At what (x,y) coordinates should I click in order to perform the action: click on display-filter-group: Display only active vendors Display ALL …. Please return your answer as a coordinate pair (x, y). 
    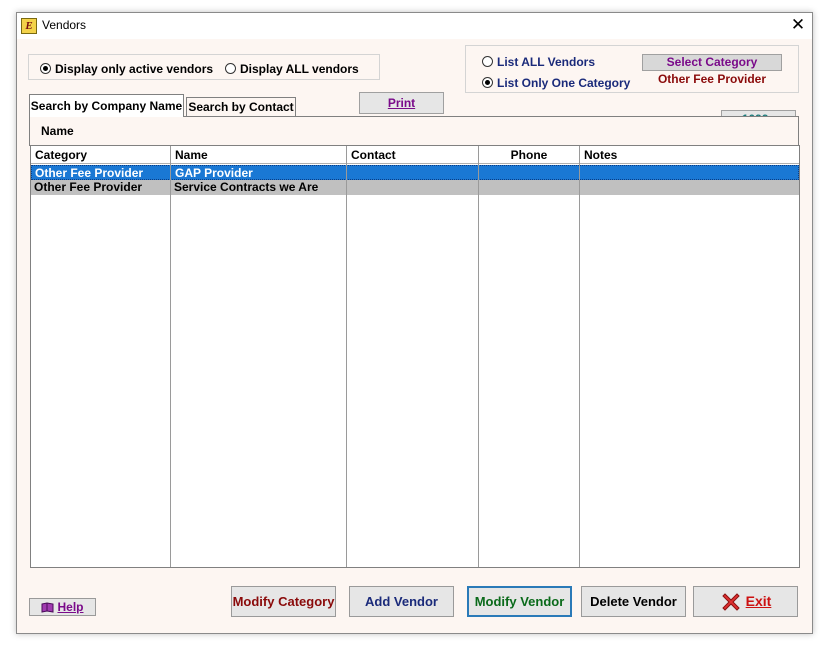
    Looking at the image, I should click on (204, 67).